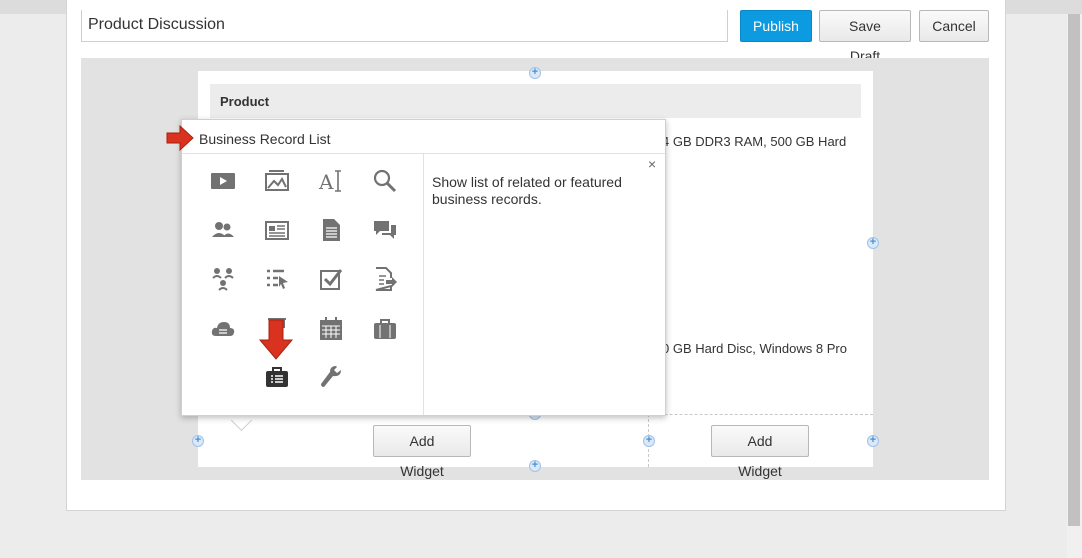 This screenshot has width=1082, height=558. I want to click on wrench-icon, so click(331, 377).